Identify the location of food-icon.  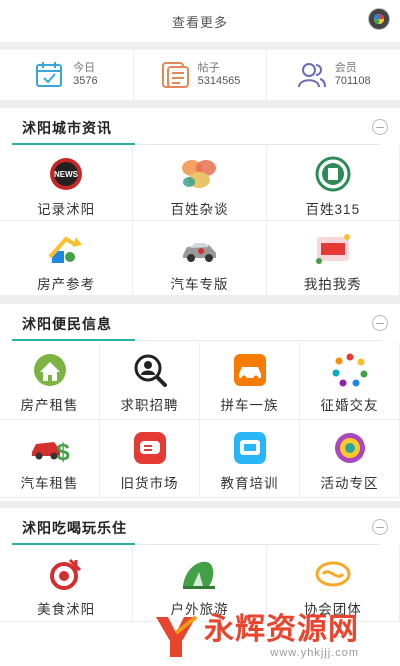
(66, 574).